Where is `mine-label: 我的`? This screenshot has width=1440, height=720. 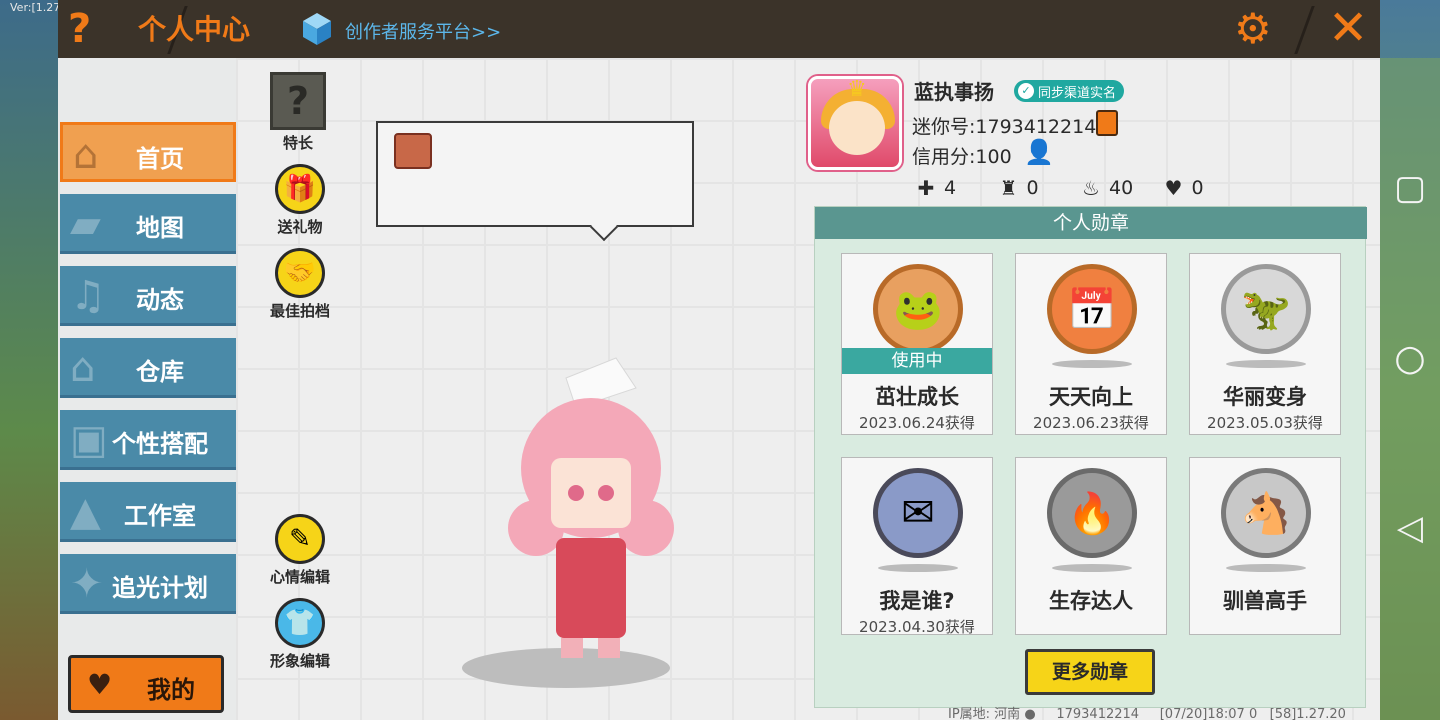
mine-label: 我的 is located at coordinates (171, 690).